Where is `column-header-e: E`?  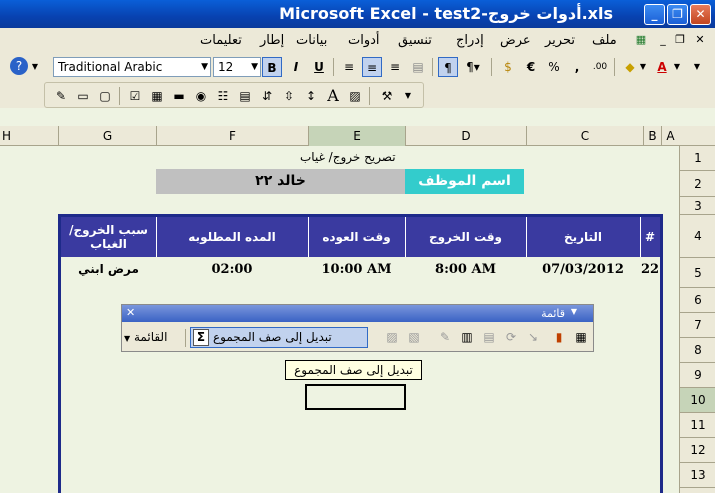
column-header-e: E is located at coordinates (356, 136).